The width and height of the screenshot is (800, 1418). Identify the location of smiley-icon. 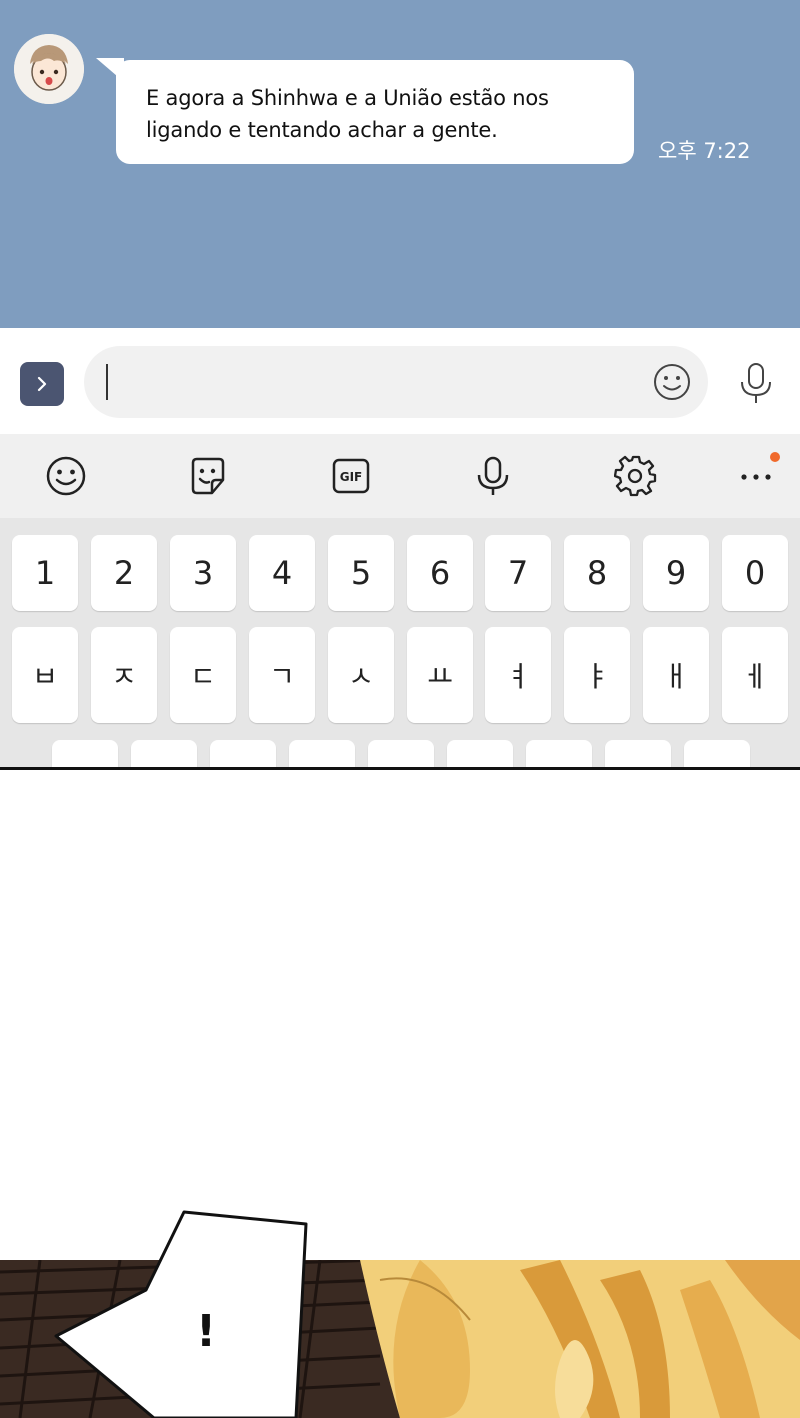
(672, 382).